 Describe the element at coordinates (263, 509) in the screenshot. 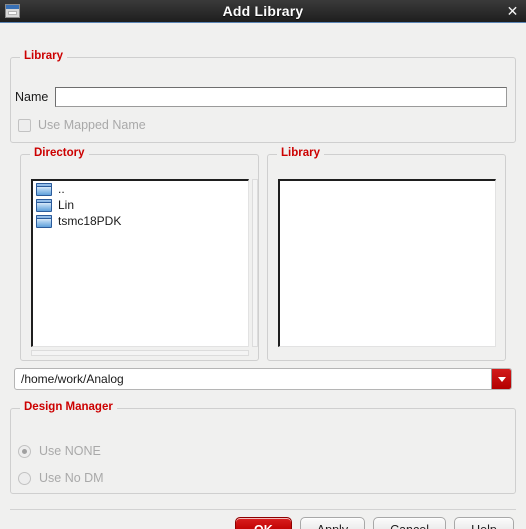

I see `footer-separator` at that location.